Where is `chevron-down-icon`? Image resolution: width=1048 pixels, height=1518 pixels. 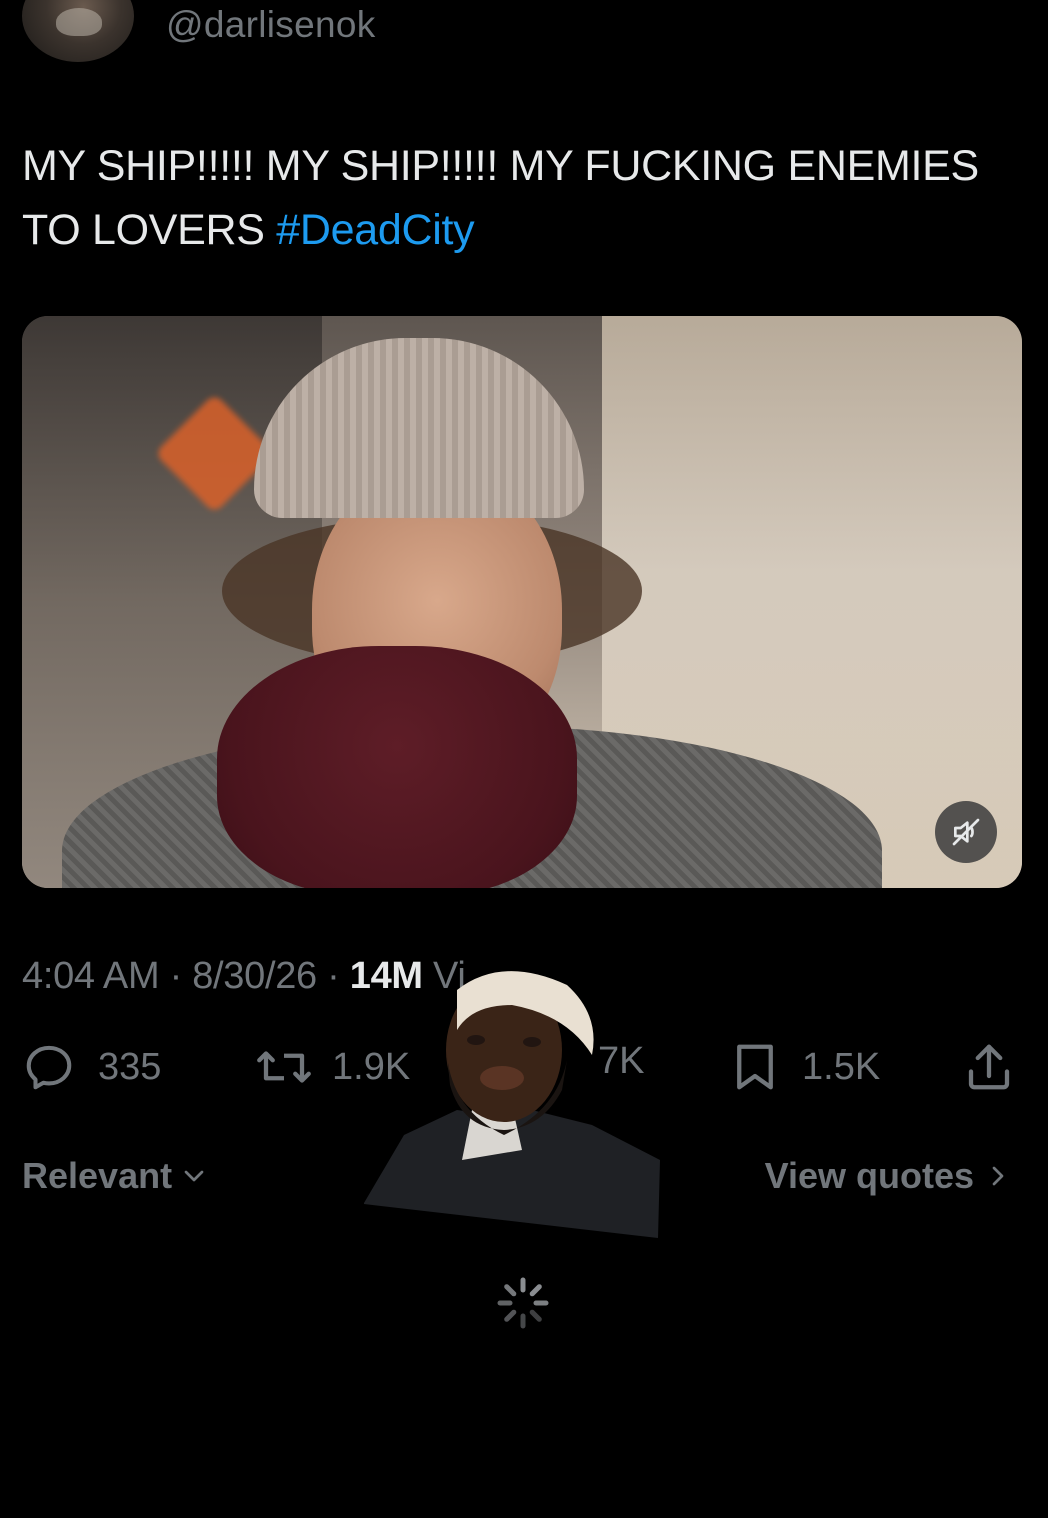
chevron-down-icon is located at coordinates (194, 1176).